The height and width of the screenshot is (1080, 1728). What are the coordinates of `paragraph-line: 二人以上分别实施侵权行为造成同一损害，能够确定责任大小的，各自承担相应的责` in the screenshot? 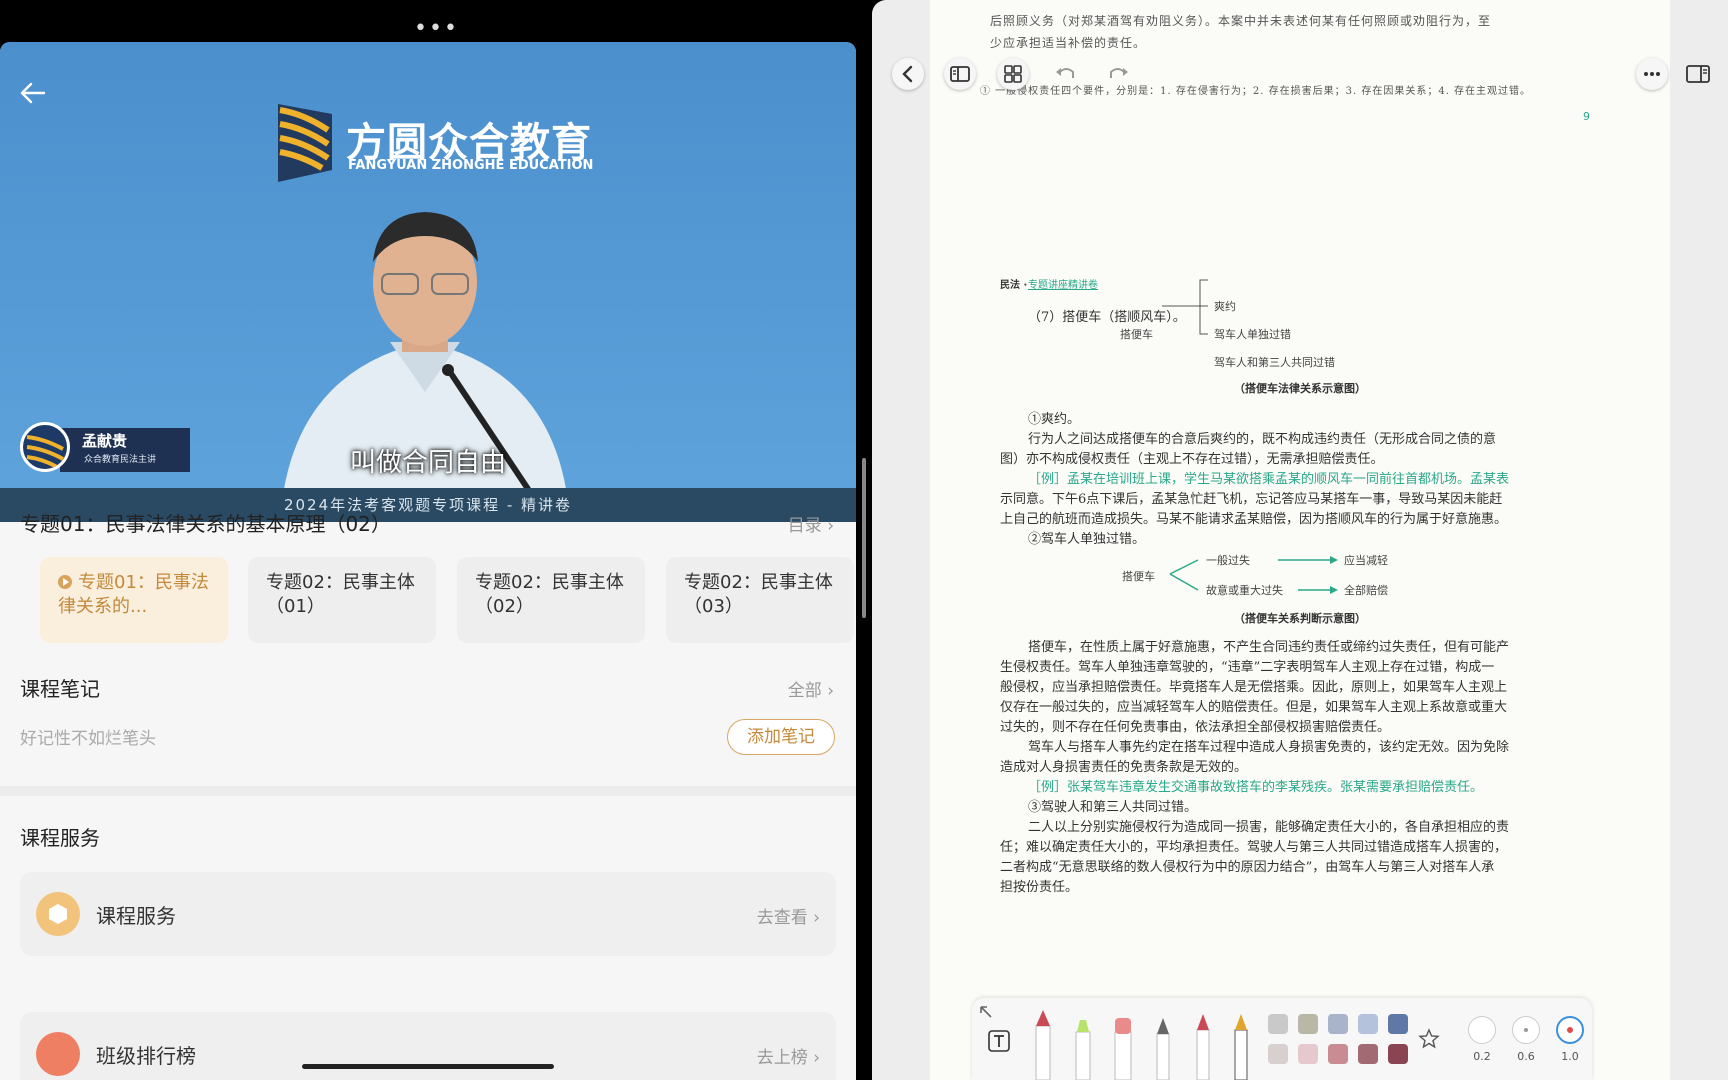 It's located at (1269, 827).